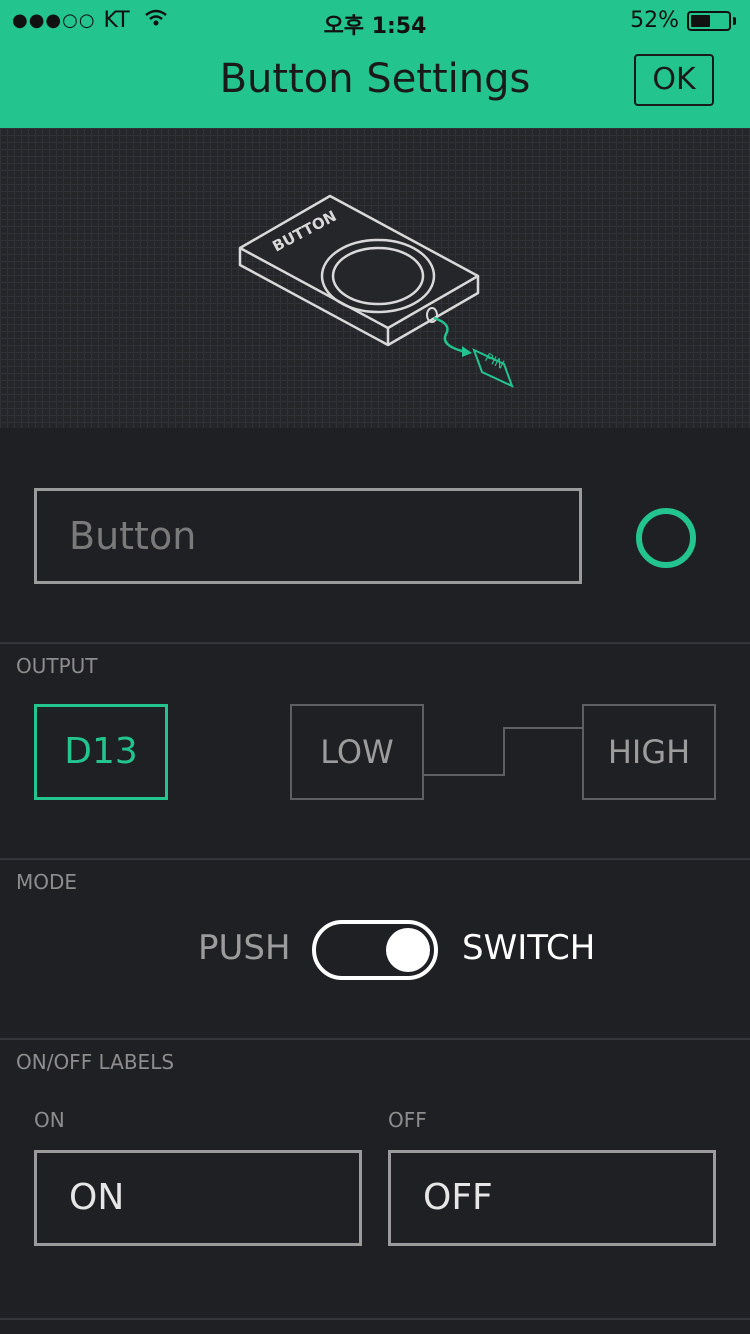  What do you see at coordinates (375, 64) in the screenshot?
I see `header-bar: ●●●○○ KT 오후 1:54 52% Button Settings OK` at bounding box center [375, 64].